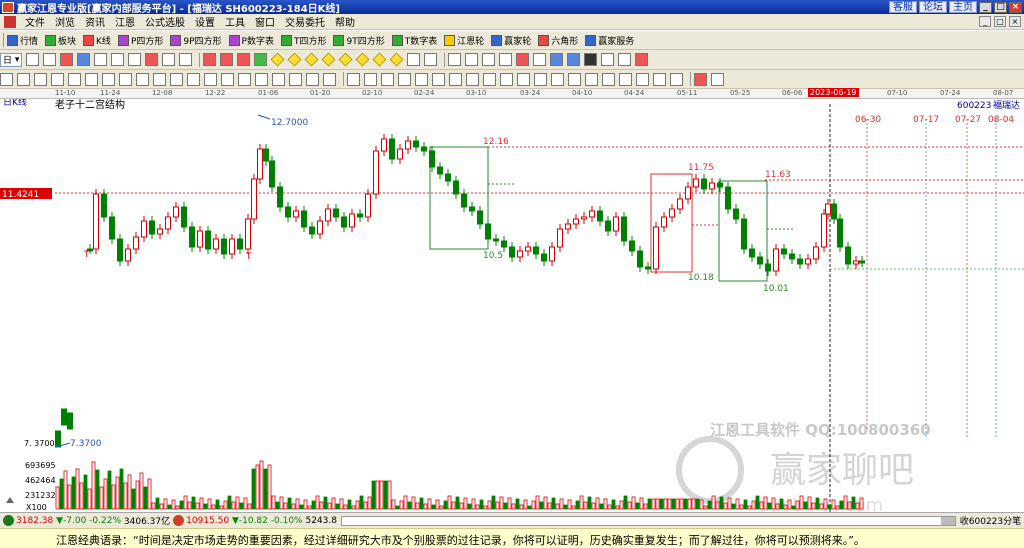 The width and height of the screenshot is (1024, 548). I want to click on menu-settings: 设置, so click(205, 21).